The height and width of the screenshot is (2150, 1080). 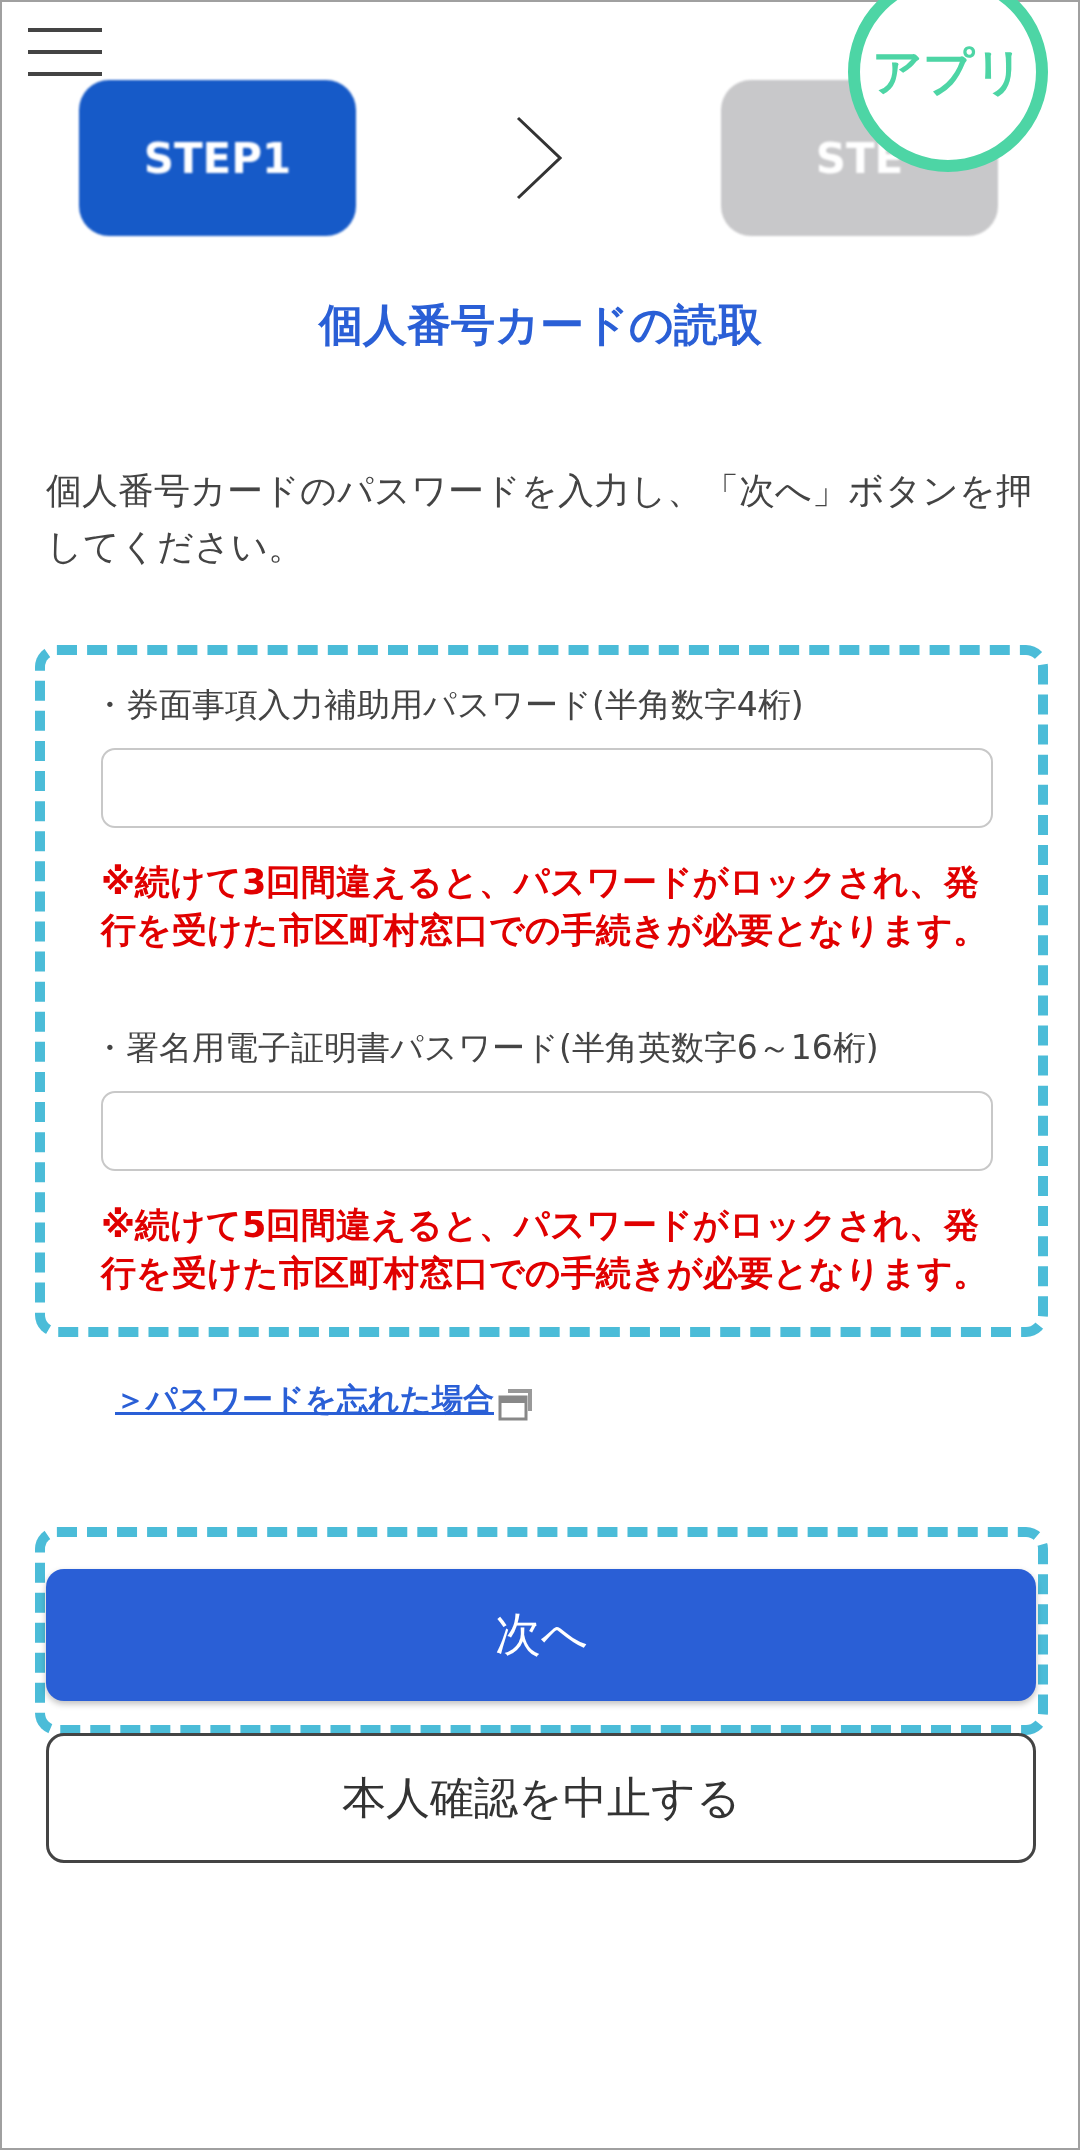 I want to click on forgot-password-link: ＞パスワードを忘れた場合, so click(x=304, y=1400).